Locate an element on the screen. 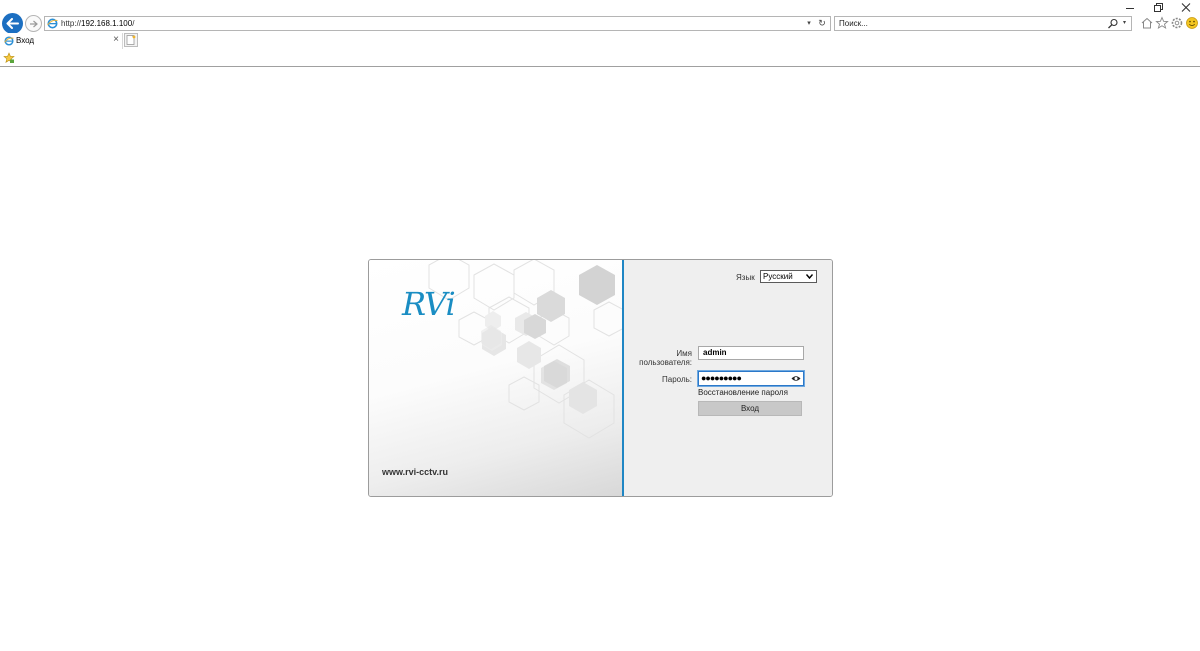  language-select: Русский is located at coordinates (788, 276).